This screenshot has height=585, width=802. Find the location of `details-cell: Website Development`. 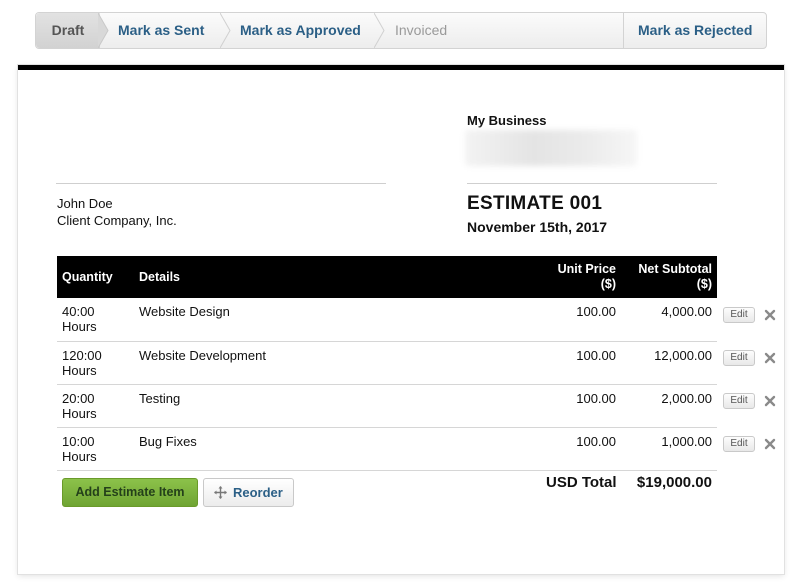

details-cell: Website Development is located at coordinates (330, 363).